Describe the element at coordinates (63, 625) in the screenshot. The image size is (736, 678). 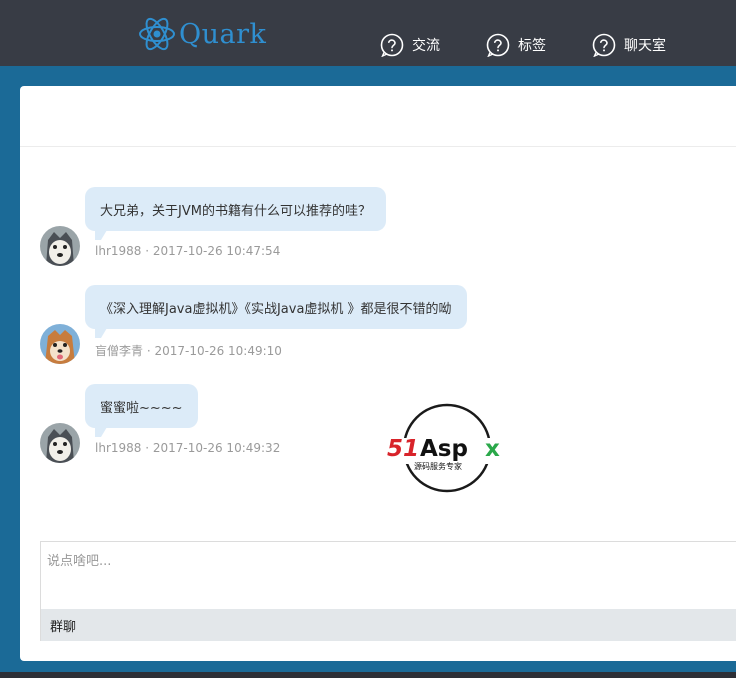
I see `group-chat-label: 群聊` at that location.